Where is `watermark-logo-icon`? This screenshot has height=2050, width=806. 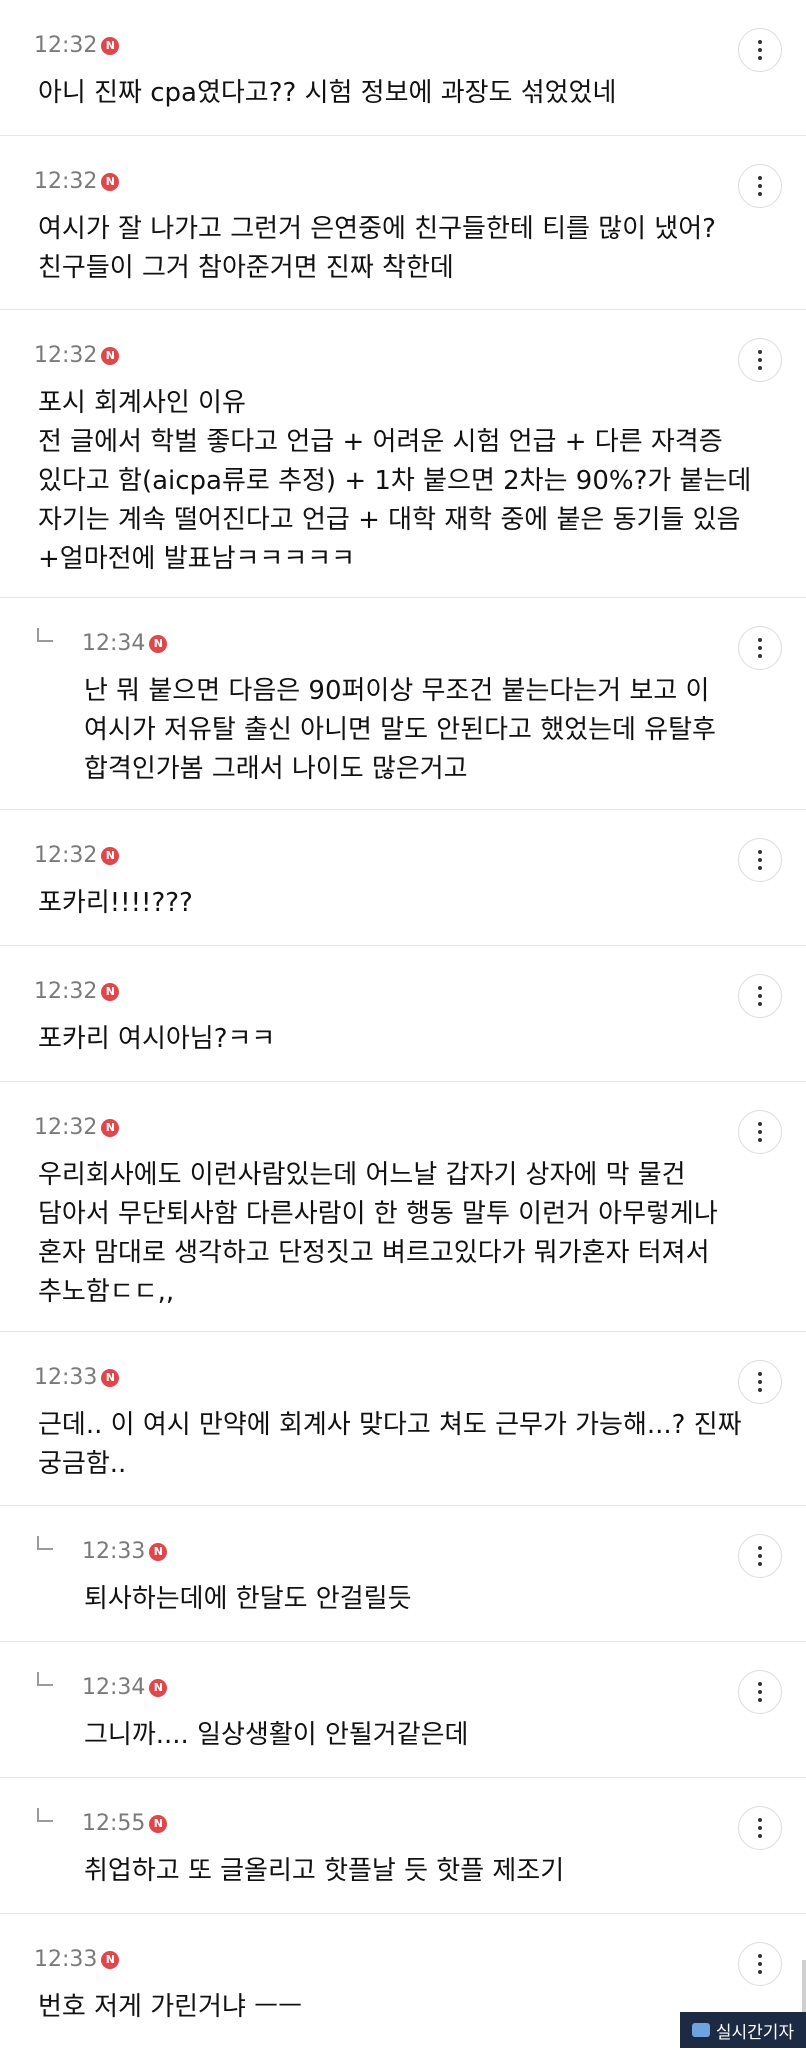
watermark-logo-icon is located at coordinates (700, 2030).